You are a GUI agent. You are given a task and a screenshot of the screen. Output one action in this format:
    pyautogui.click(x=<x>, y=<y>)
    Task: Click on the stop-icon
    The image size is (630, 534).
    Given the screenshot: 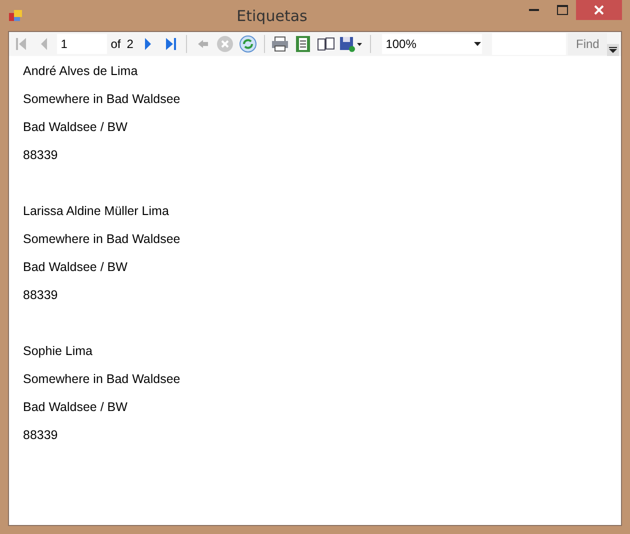 What is the action you would take?
    pyautogui.click(x=225, y=44)
    